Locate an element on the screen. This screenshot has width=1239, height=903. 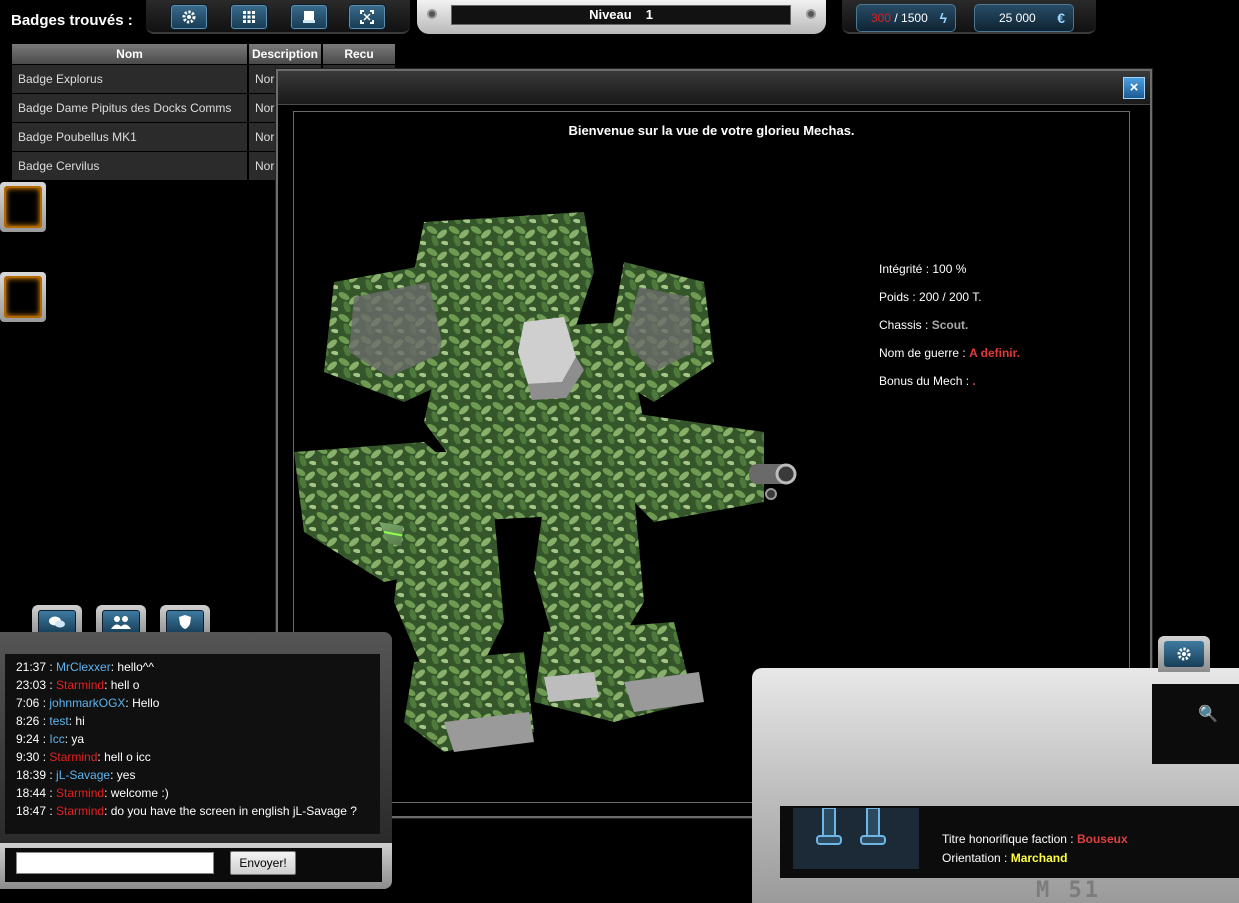
euro-icon: € is located at coordinates (1061, 18).